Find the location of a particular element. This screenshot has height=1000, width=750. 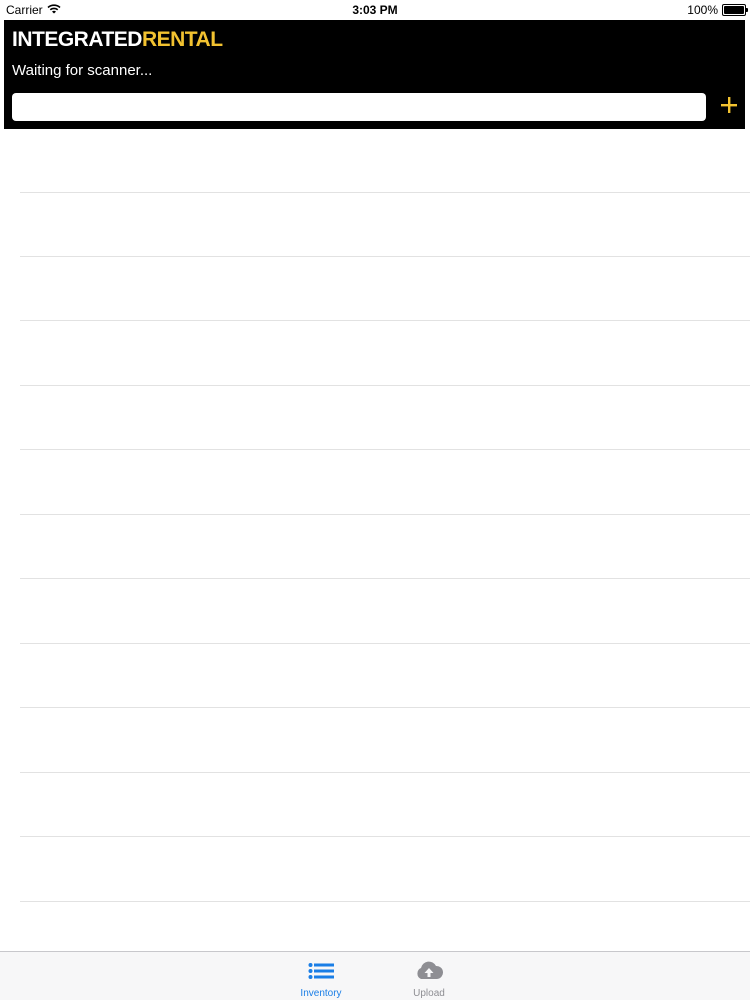

status-bar: Carrier 3:03 PM 100% is located at coordinates (375, 10).